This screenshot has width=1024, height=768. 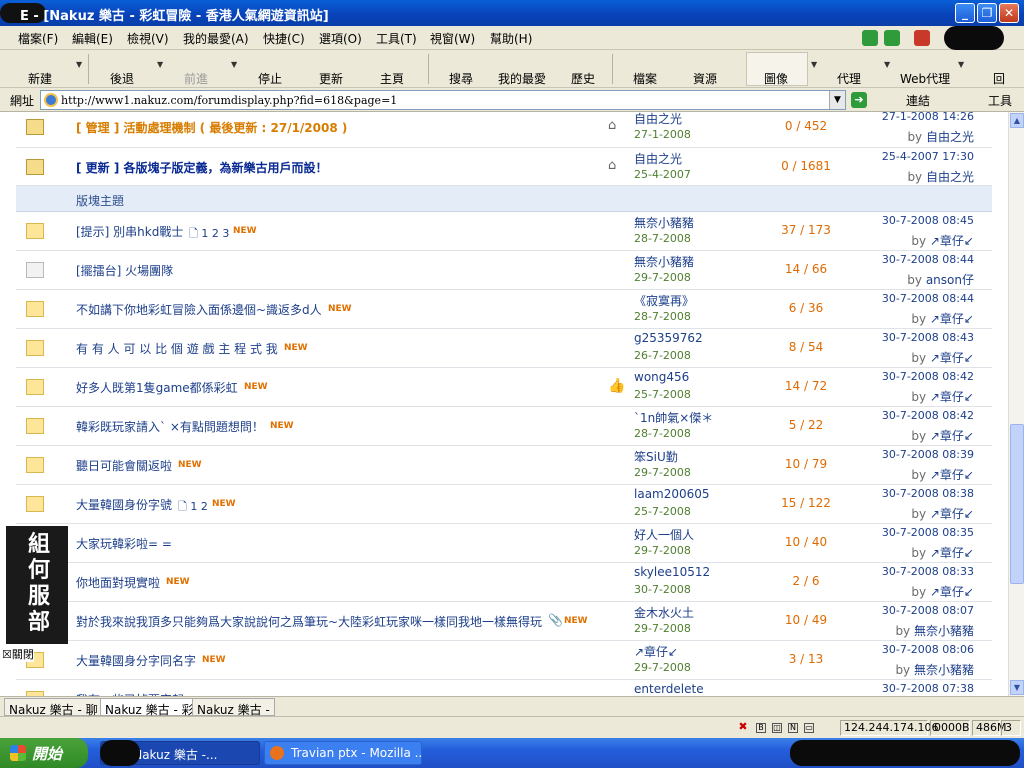 What do you see at coordinates (512, 13) in the screenshot?
I see `title-bar: E - [Nakuz 樂古 - 彩虹冒險 - 香港人氣網遊資訊站] _ ❐ ✕` at bounding box center [512, 13].